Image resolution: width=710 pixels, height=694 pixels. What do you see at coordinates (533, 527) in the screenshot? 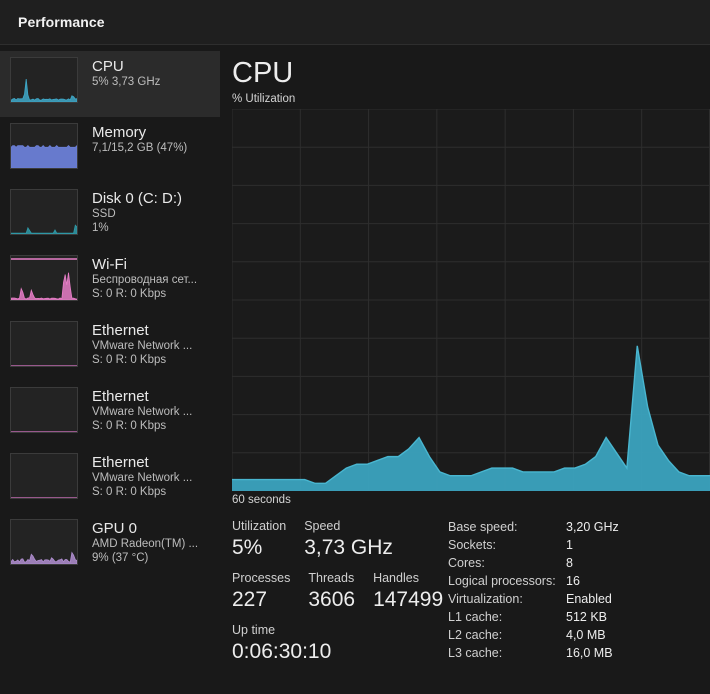
I see `spec-row: Base speed: 3,20 GHz` at bounding box center [533, 527].